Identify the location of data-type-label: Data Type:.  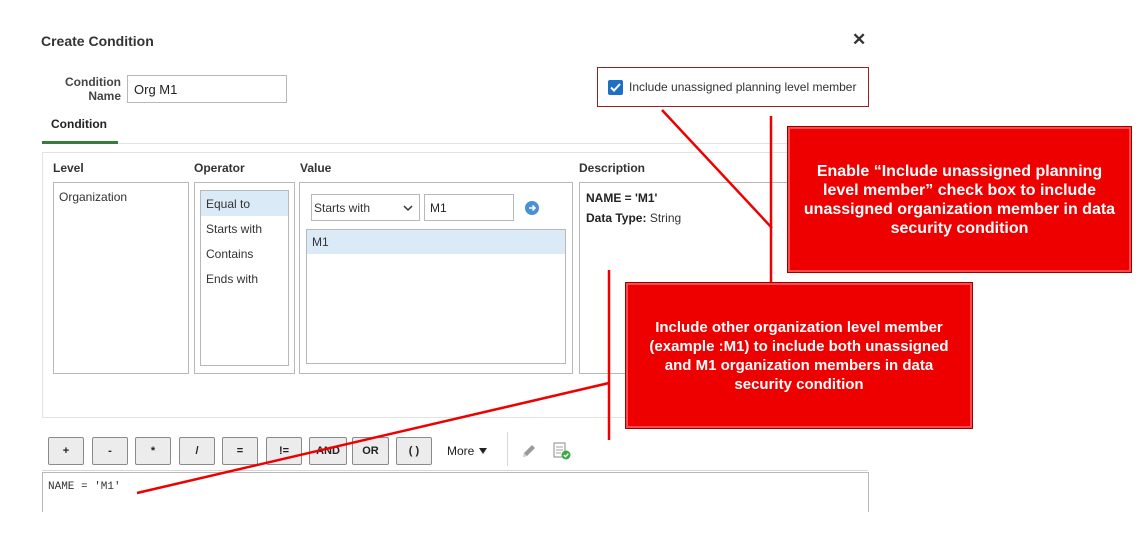
(616, 218).